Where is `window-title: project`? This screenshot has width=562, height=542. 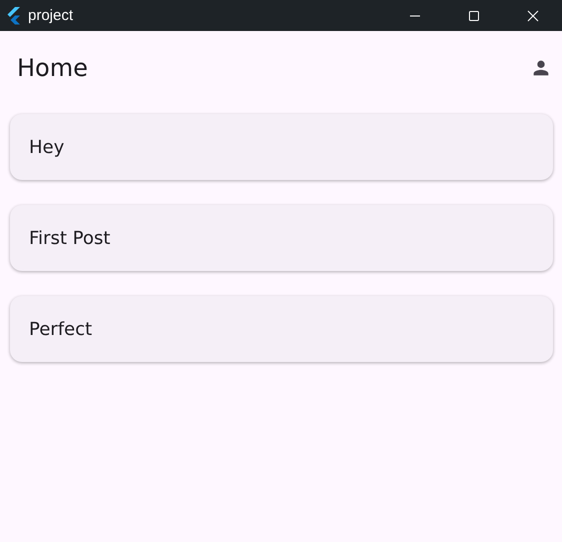
window-title: project is located at coordinates (51, 15).